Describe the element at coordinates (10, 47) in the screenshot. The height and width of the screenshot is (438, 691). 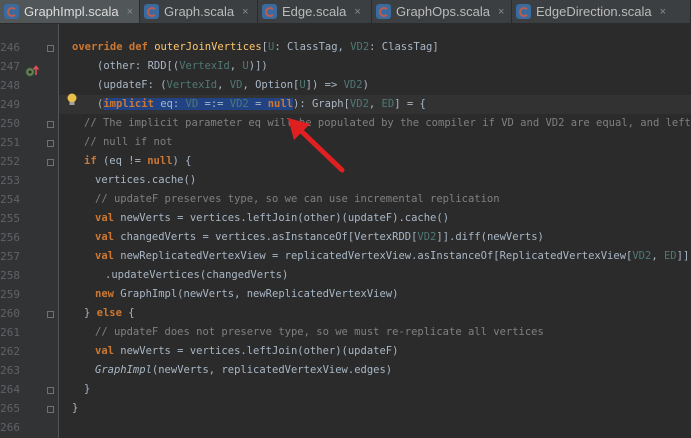
I see `line-number: 246` at that location.